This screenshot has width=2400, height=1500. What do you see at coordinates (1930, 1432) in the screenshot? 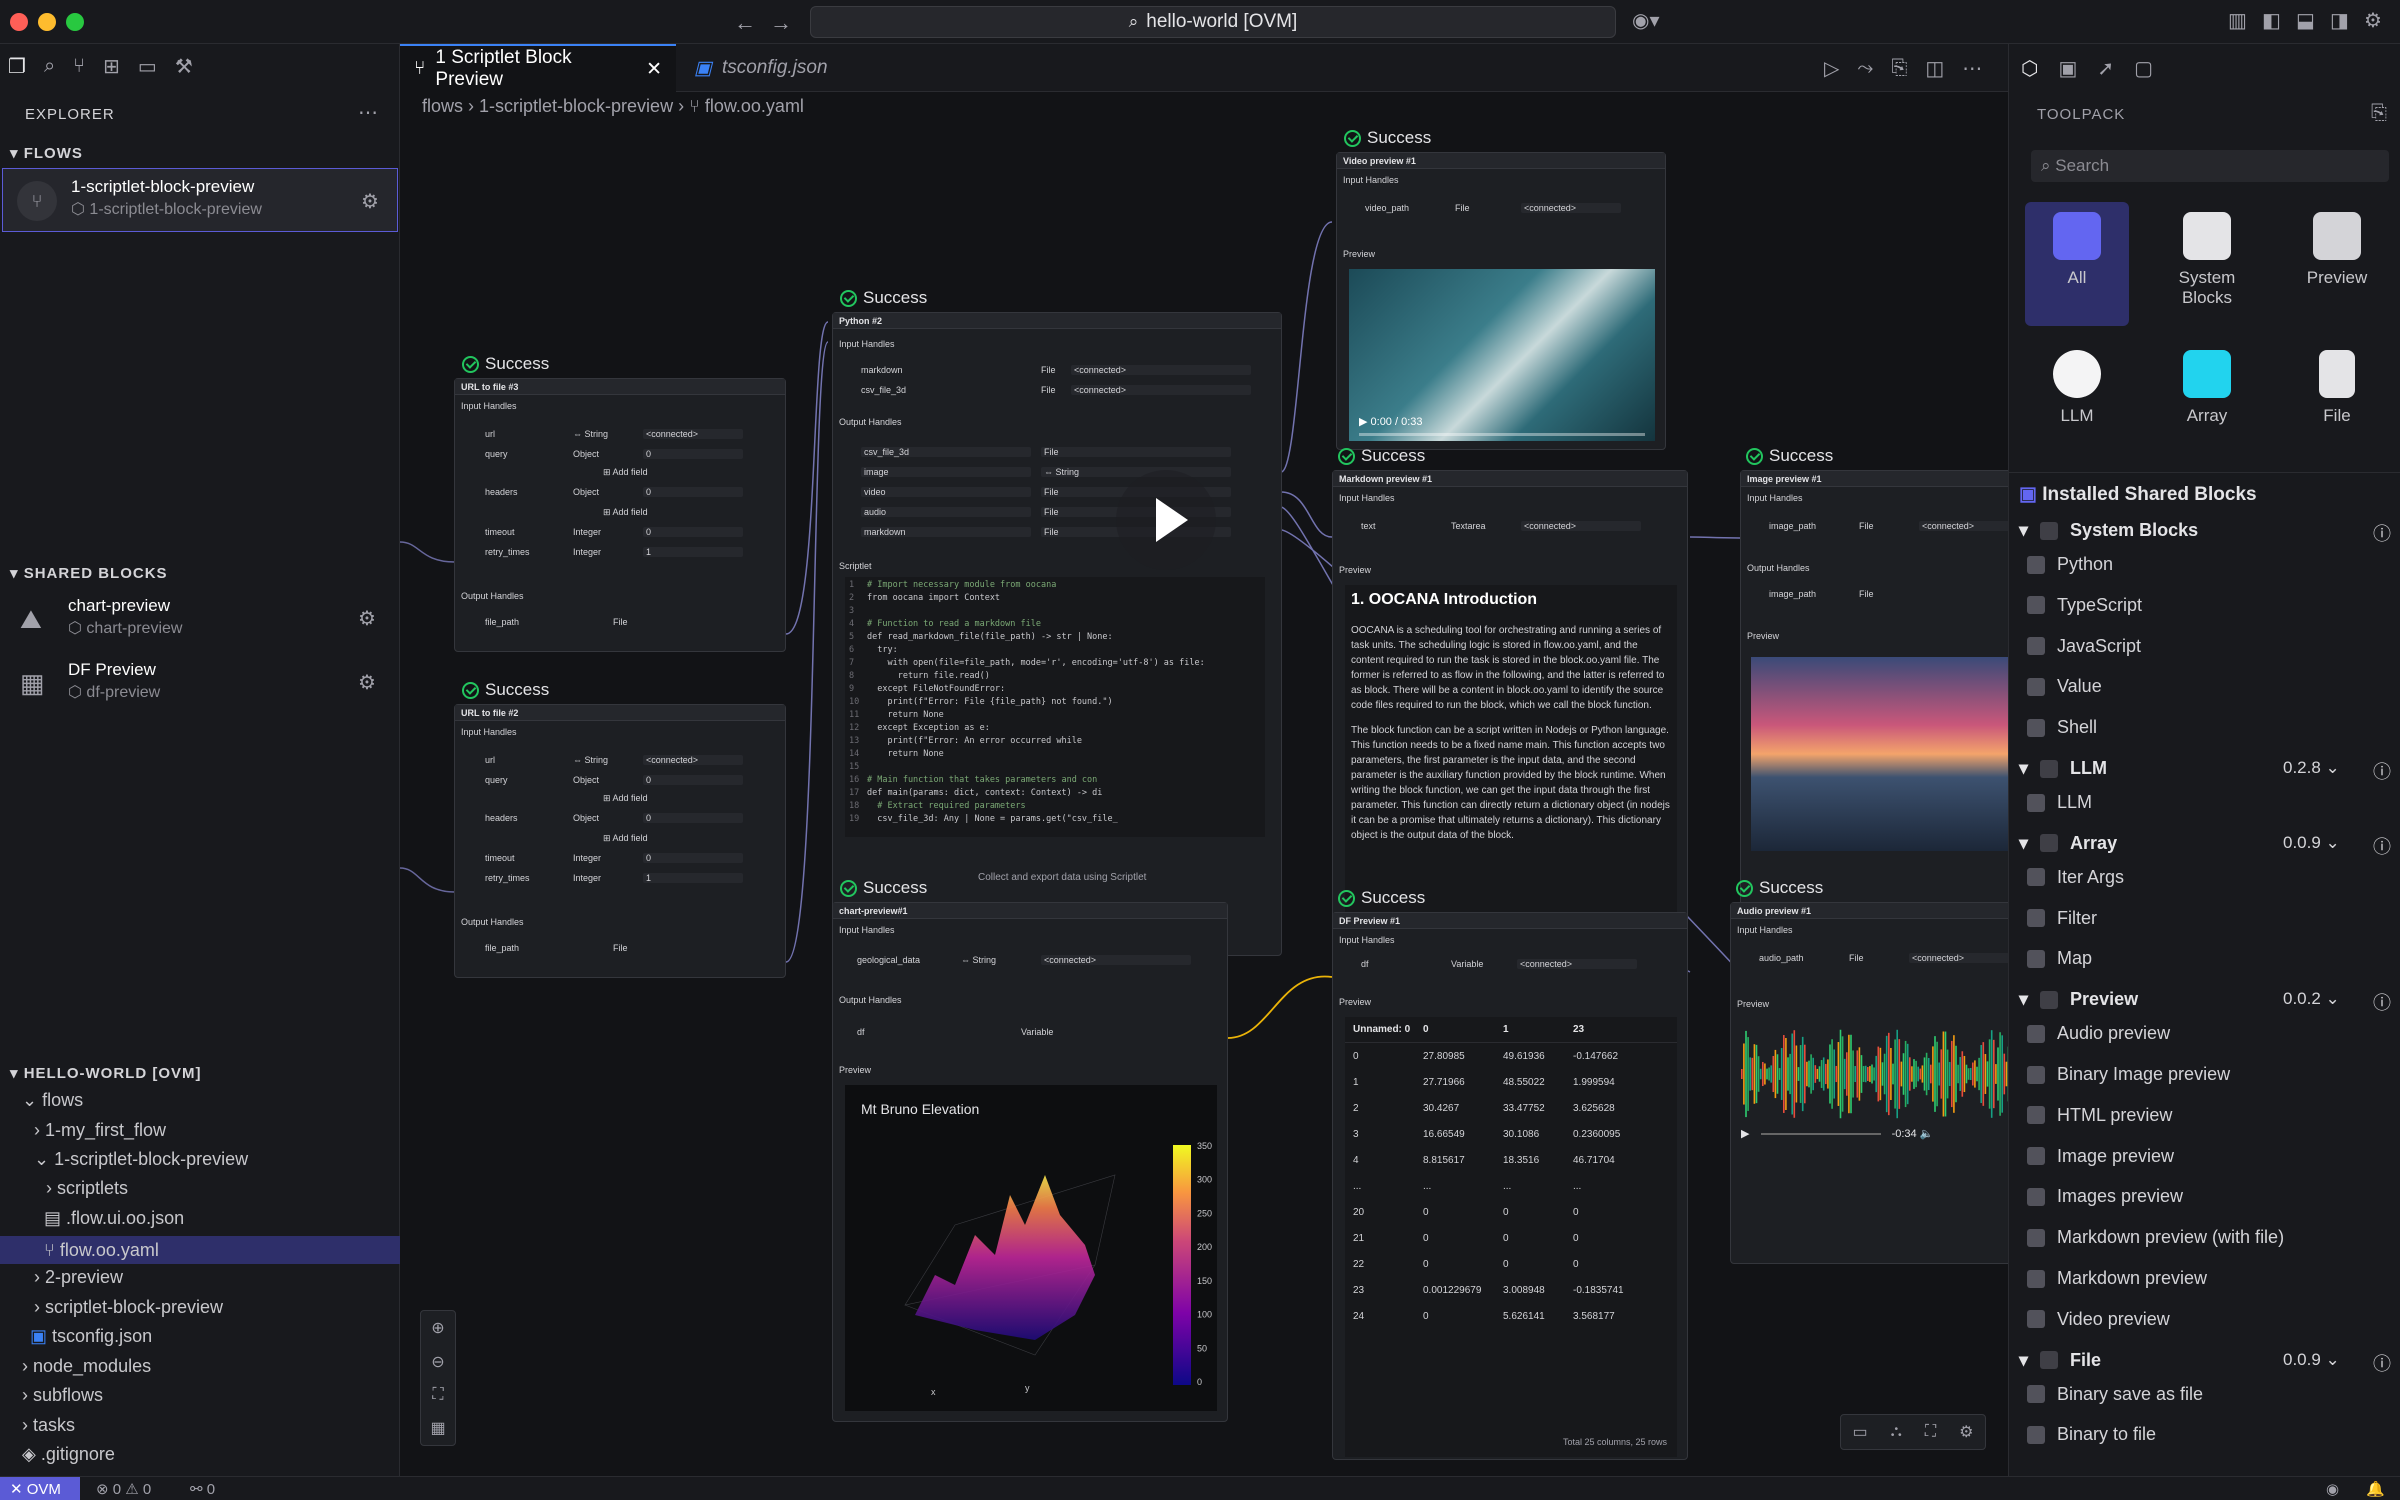
I see `fullscreen-icon: ⛶` at bounding box center [1930, 1432].